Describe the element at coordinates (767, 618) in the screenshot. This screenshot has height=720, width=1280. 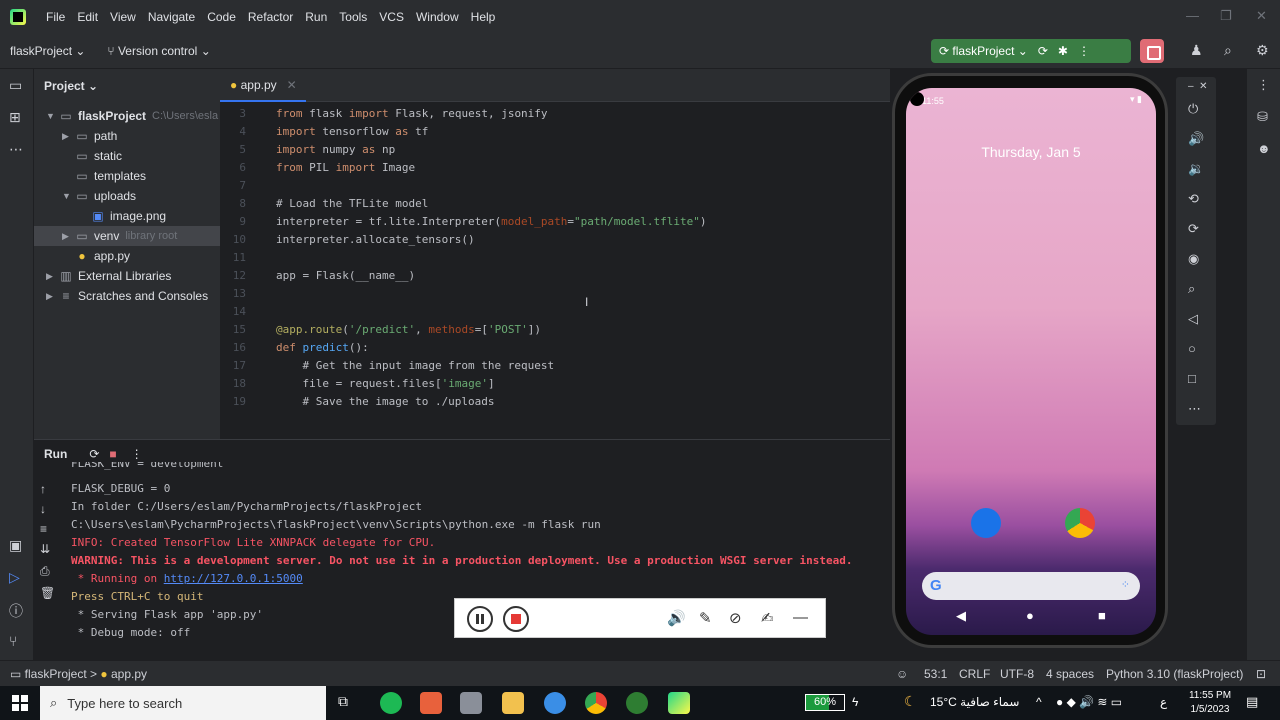
I see `pen-icon: ✍` at that location.